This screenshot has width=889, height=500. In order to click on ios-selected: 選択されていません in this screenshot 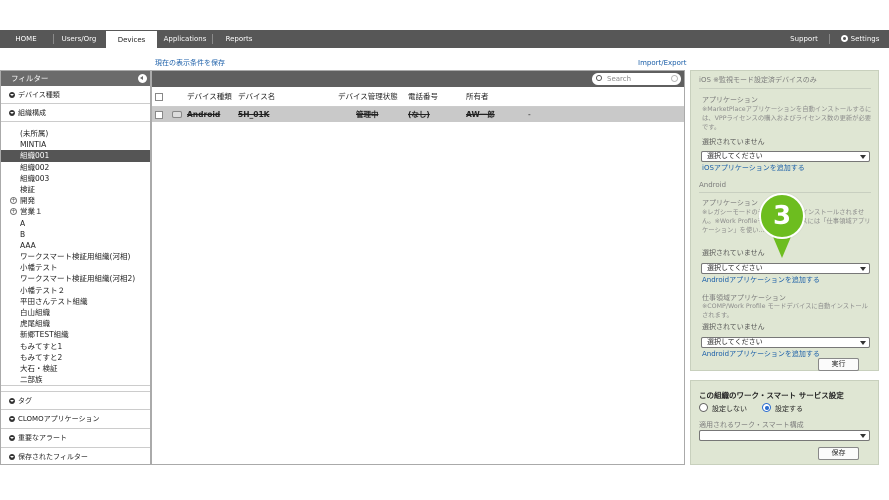, I will do `click(733, 142)`.